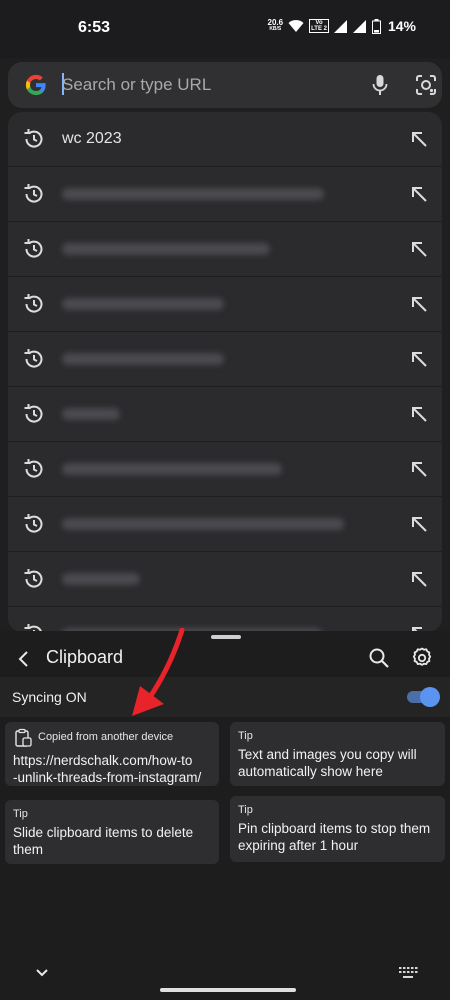 This screenshot has height=1000, width=450. I want to click on status-bar: 6:53 20.6 KB/S Vo LTE 2 14%, so click(225, 29).